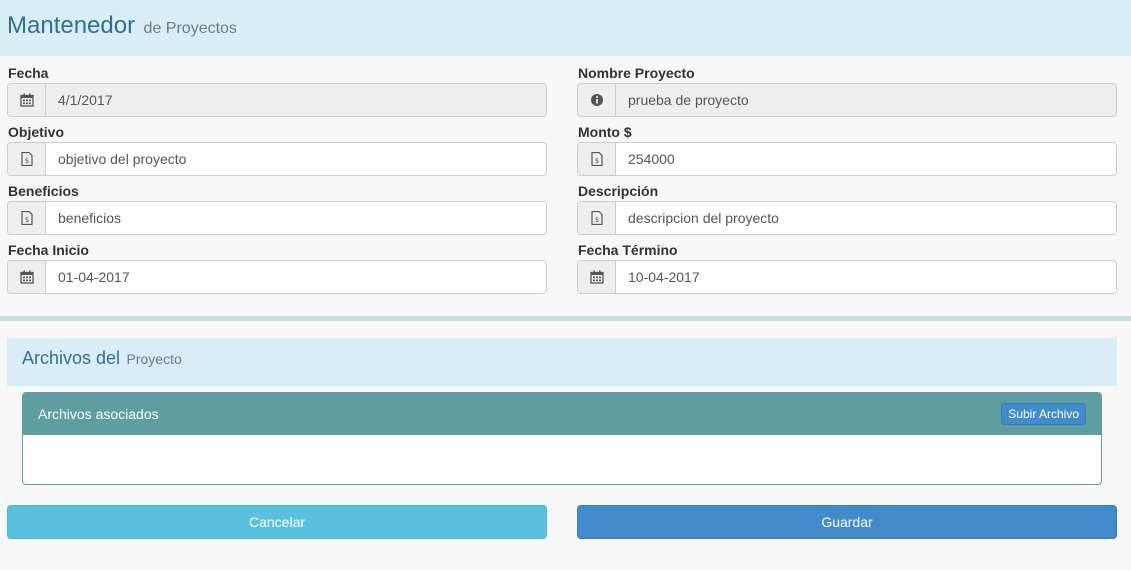  I want to click on nombre-label: Nombre Proyecto, so click(636, 73).